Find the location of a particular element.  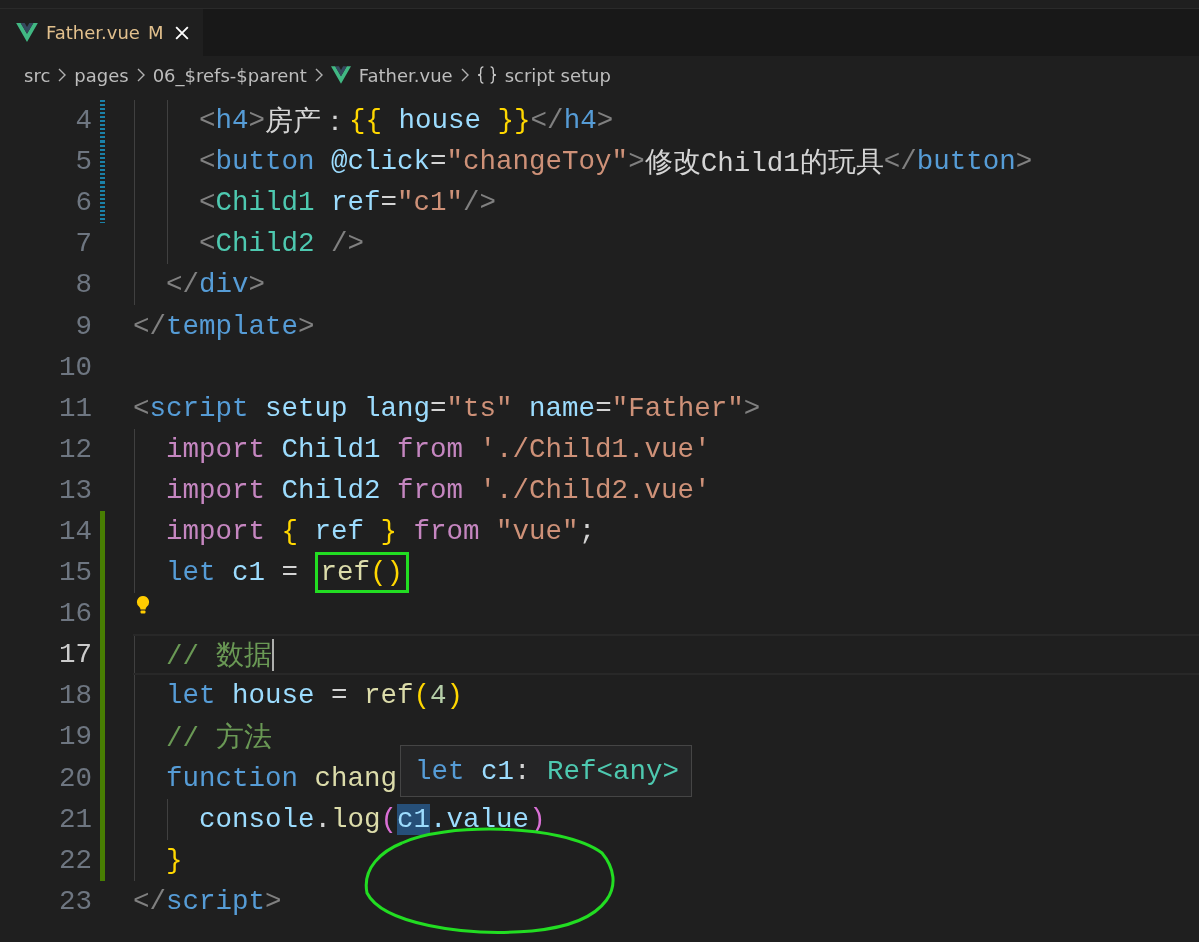

tab-filename: Father.vue is located at coordinates (93, 32).